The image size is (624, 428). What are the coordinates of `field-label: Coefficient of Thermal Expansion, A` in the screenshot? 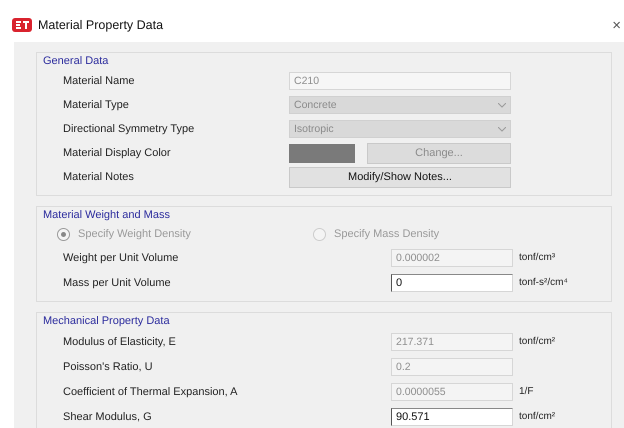 It's located at (150, 392).